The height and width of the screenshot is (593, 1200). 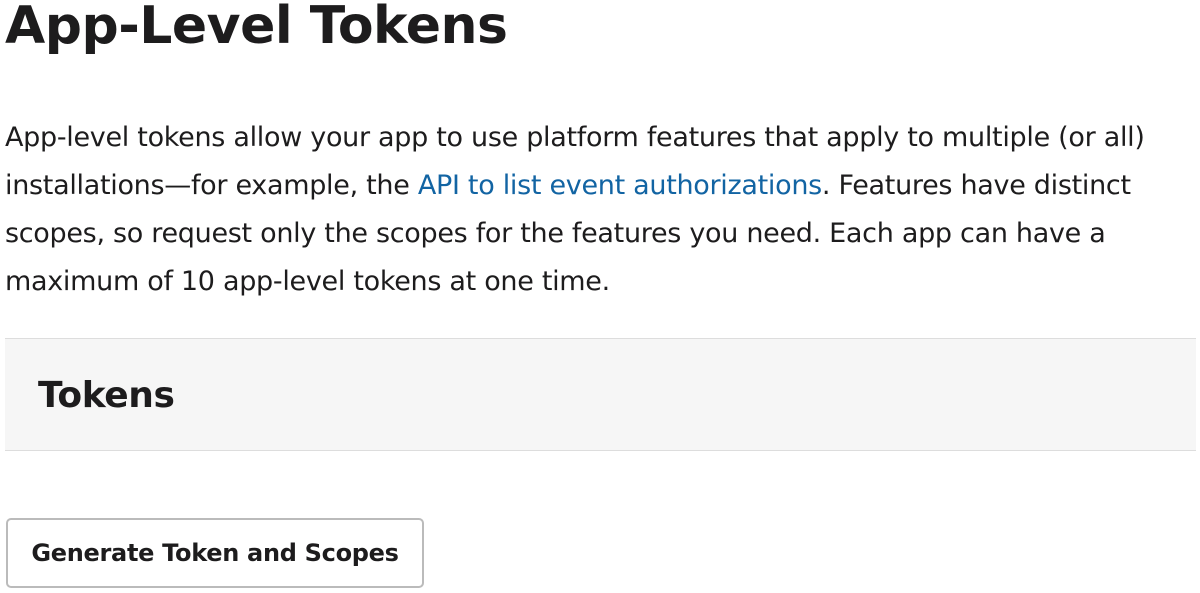 What do you see at coordinates (106, 395) in the screenshot?
I see `tokens-section-title: Tokens` at bounding box center [106, 395].